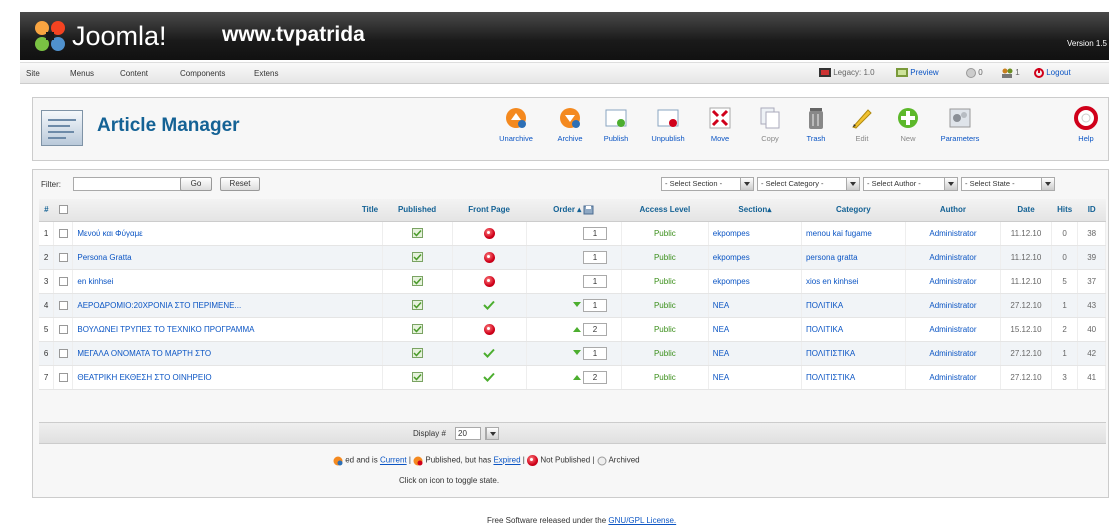 This screenshot has height=527, width=1109. Describe the element at coordinates (707, 184) in the screenshot. I see `select-section: - Select Section -` at that location.